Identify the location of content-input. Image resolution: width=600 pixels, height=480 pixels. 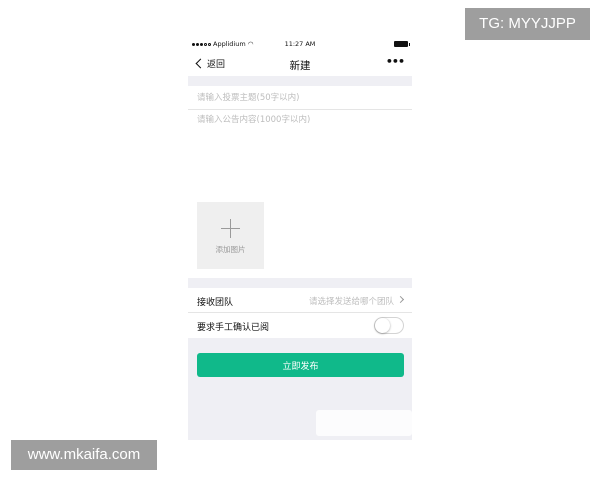
(300, 153).